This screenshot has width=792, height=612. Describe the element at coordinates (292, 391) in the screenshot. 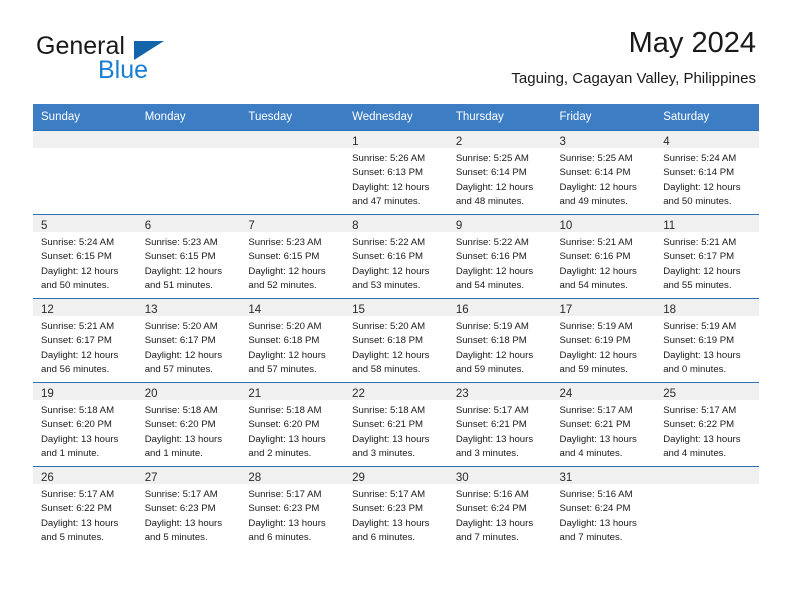

I see `day-number-bar: 21` at that location.